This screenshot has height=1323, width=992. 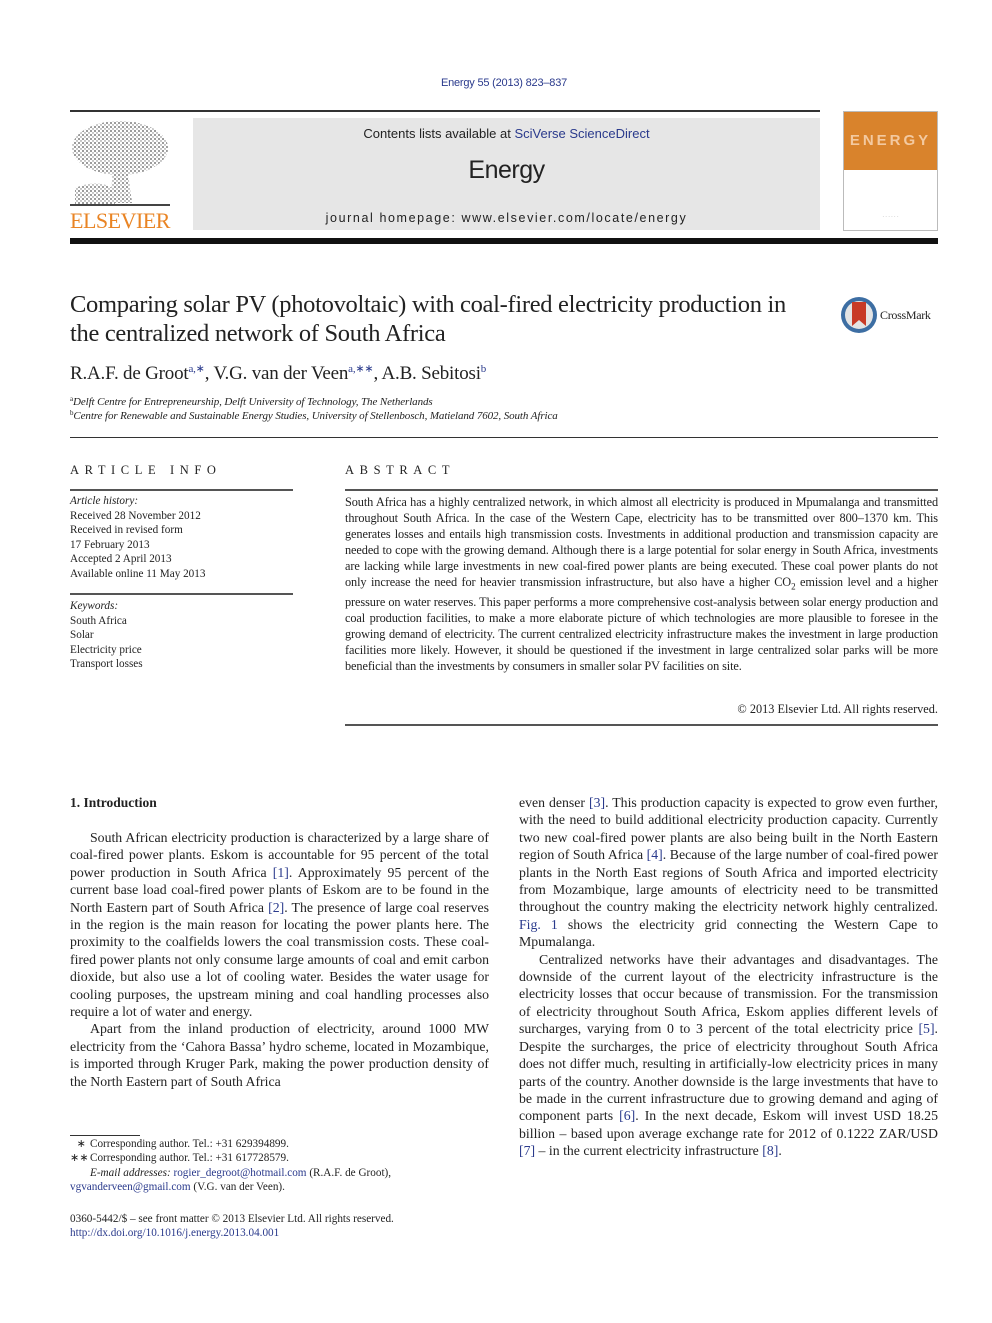 What do you see at coordinates (120, 220) in the screenshot?
I see `elsevier-wordmark: ELSEVIER` at bounding box center [120, 220].